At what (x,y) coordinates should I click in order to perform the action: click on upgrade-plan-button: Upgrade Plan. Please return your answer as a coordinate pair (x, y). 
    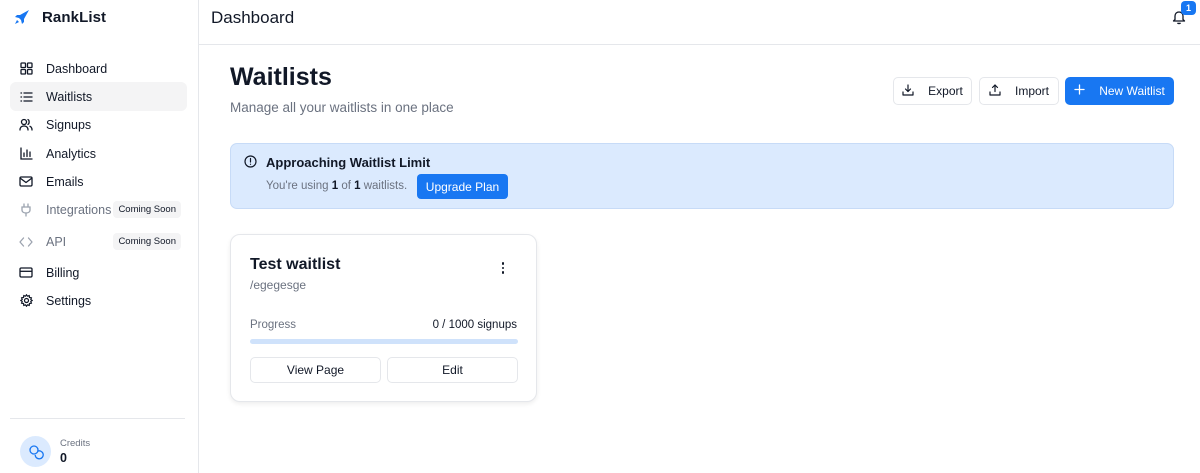
    Looking at the image, I should click on (462, 186).